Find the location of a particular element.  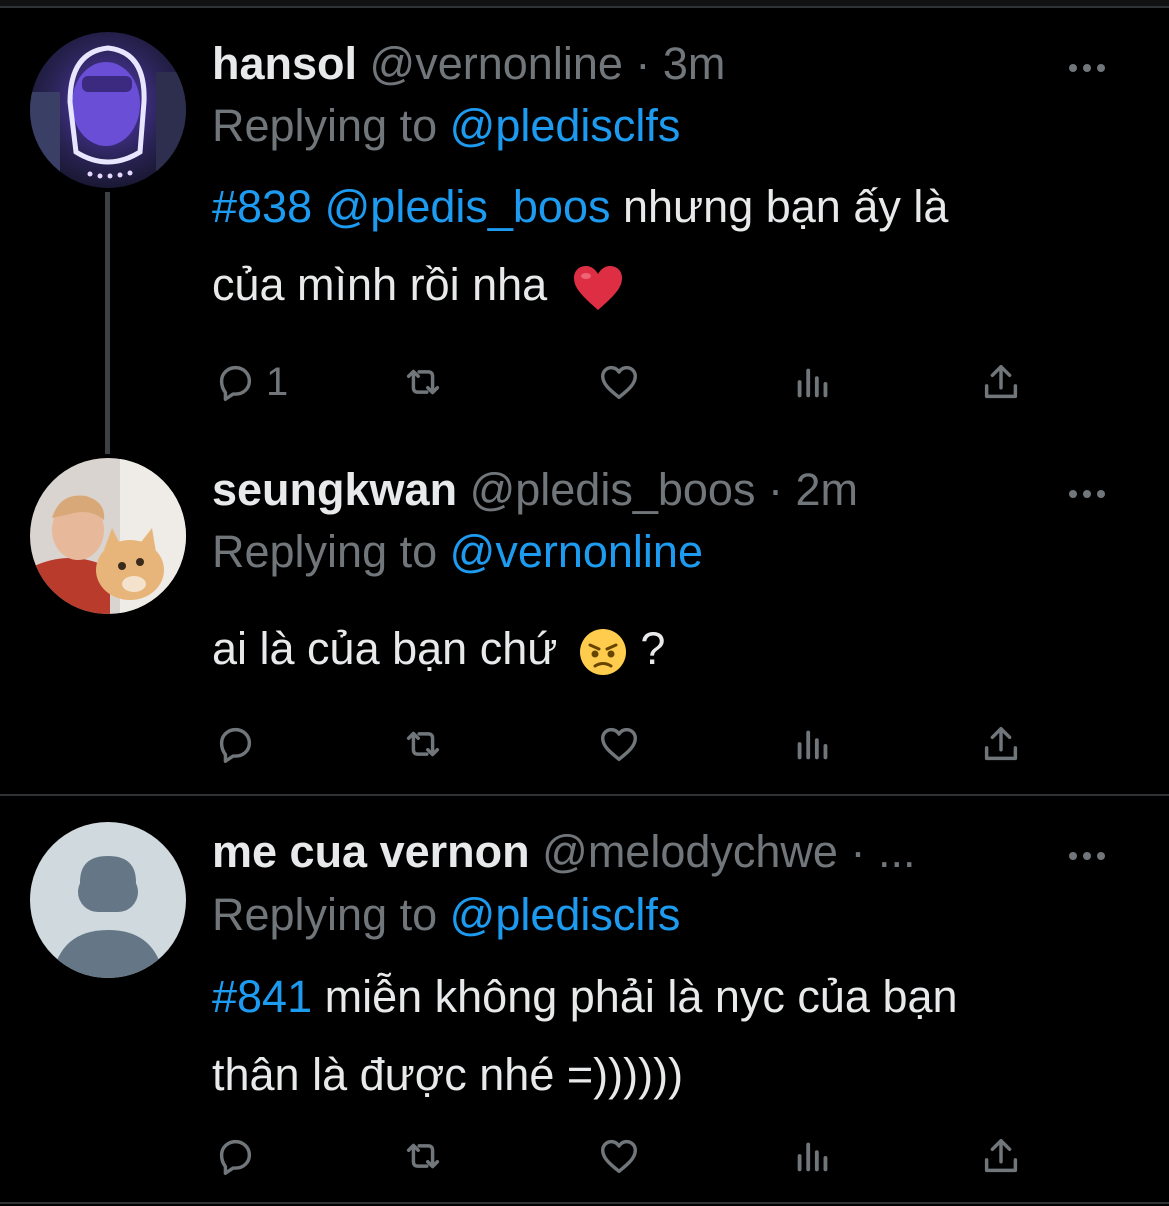

action-bar: 1 is located at coordinates (637, 382).